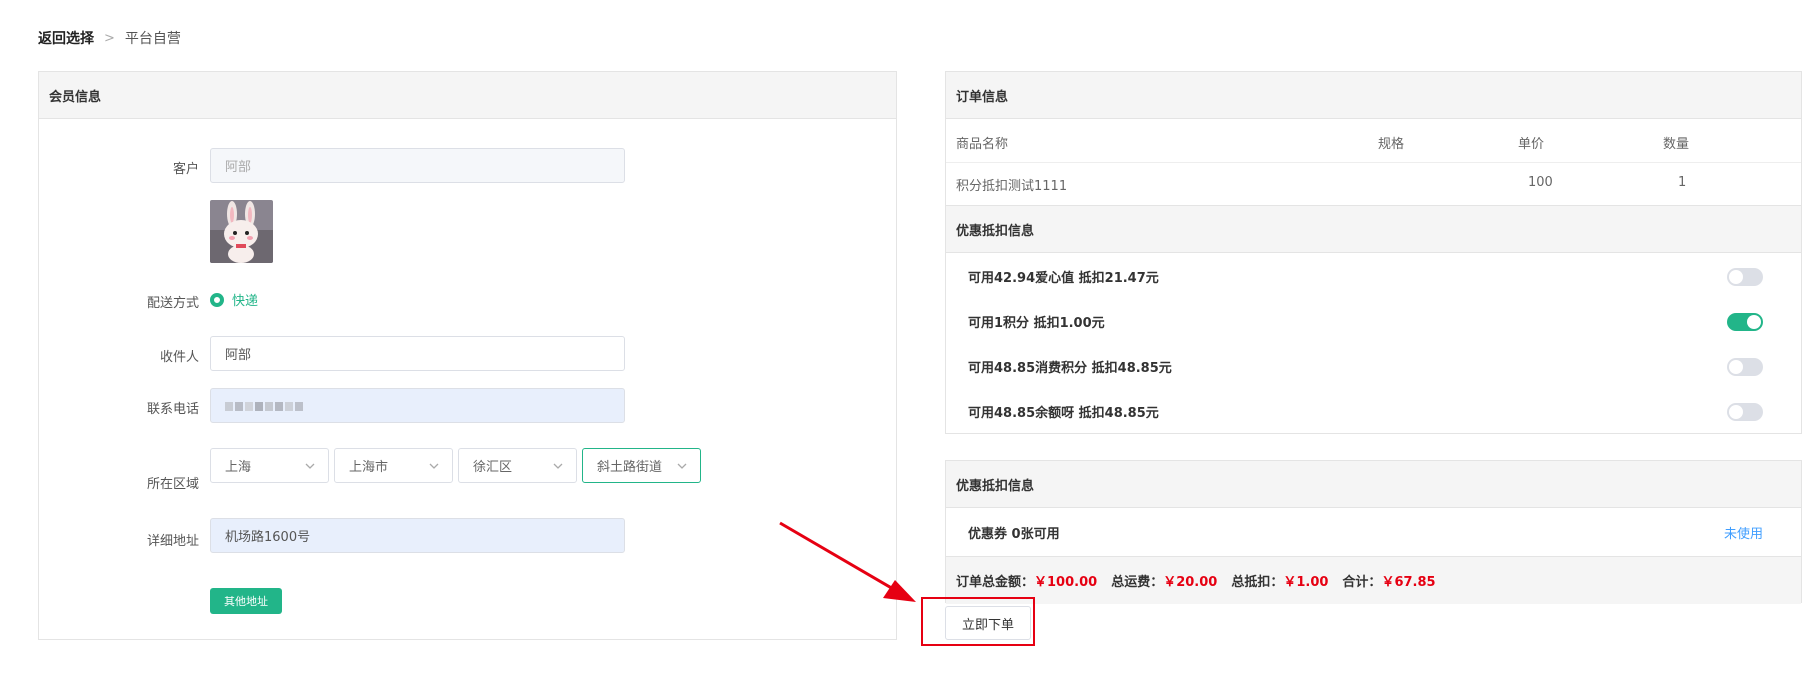  What do you see at coordinates (172, 303) in the screenshot?
I see `delivery-label: 配送方式` at bounding box center [172, 303].